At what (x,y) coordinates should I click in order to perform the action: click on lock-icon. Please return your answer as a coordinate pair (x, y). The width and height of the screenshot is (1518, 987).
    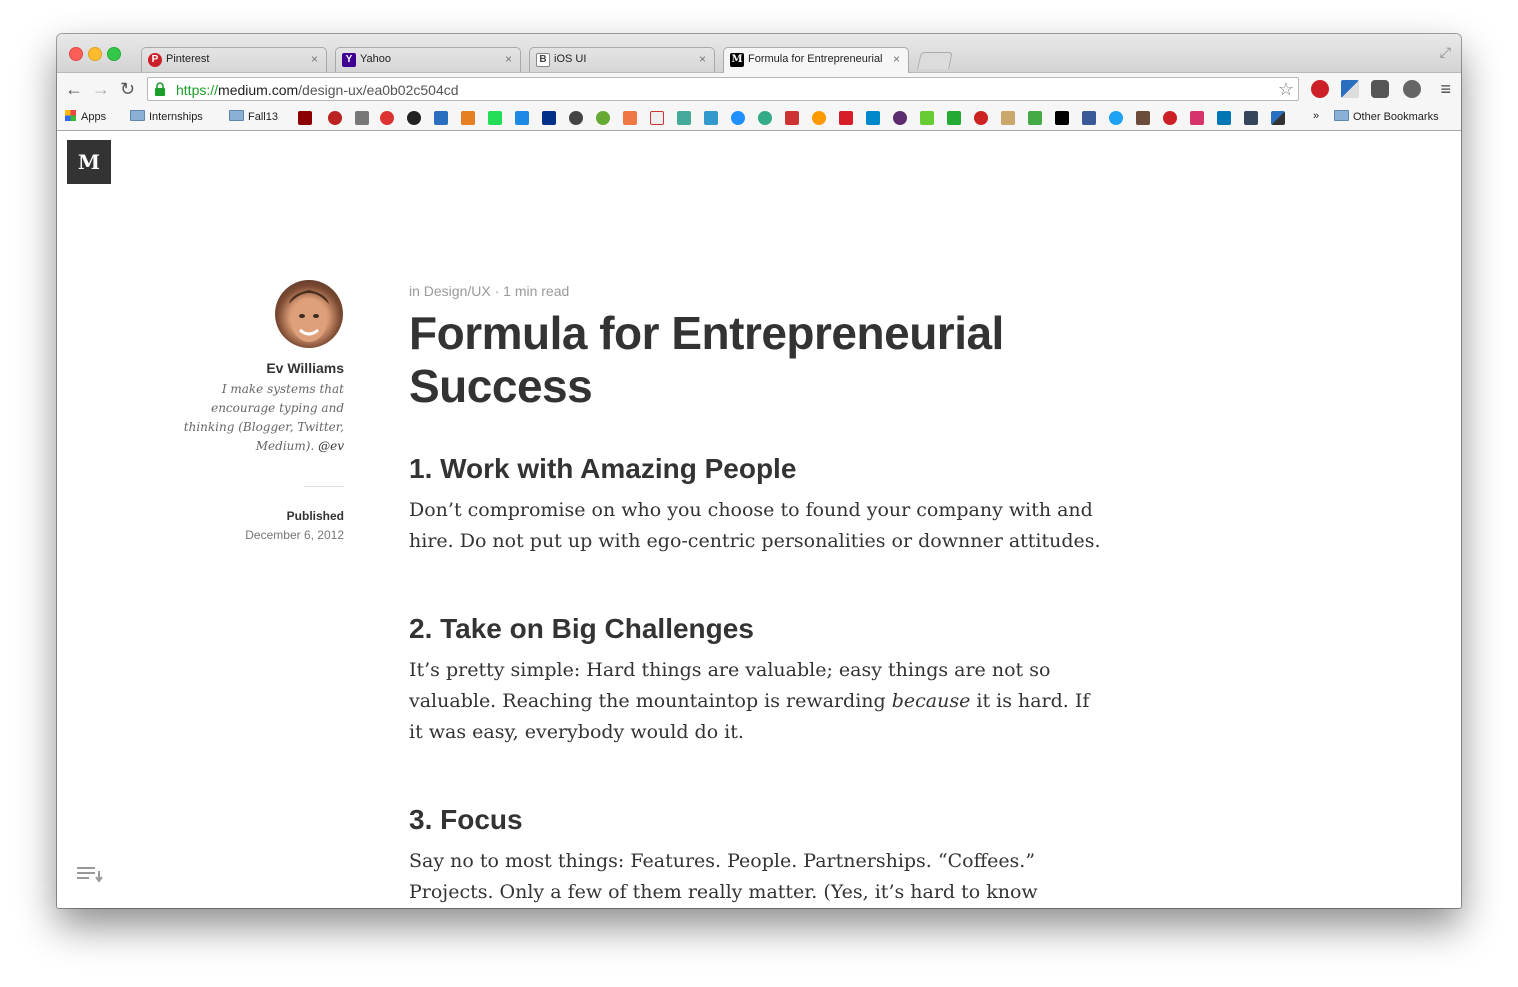
    Looking at the image, I should click on (160, 89).